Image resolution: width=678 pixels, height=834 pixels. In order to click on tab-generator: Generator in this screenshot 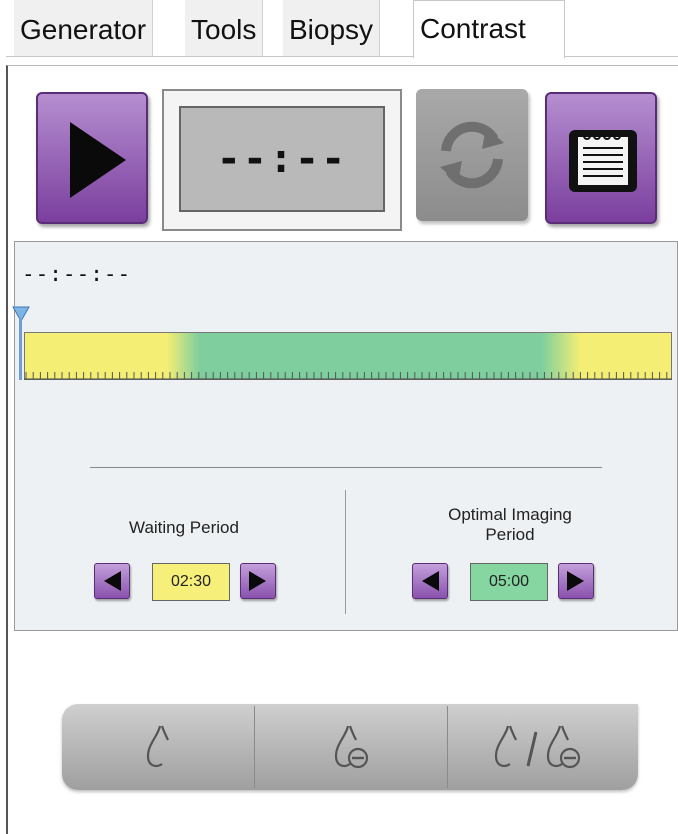, I will do `click(84, 28)`.